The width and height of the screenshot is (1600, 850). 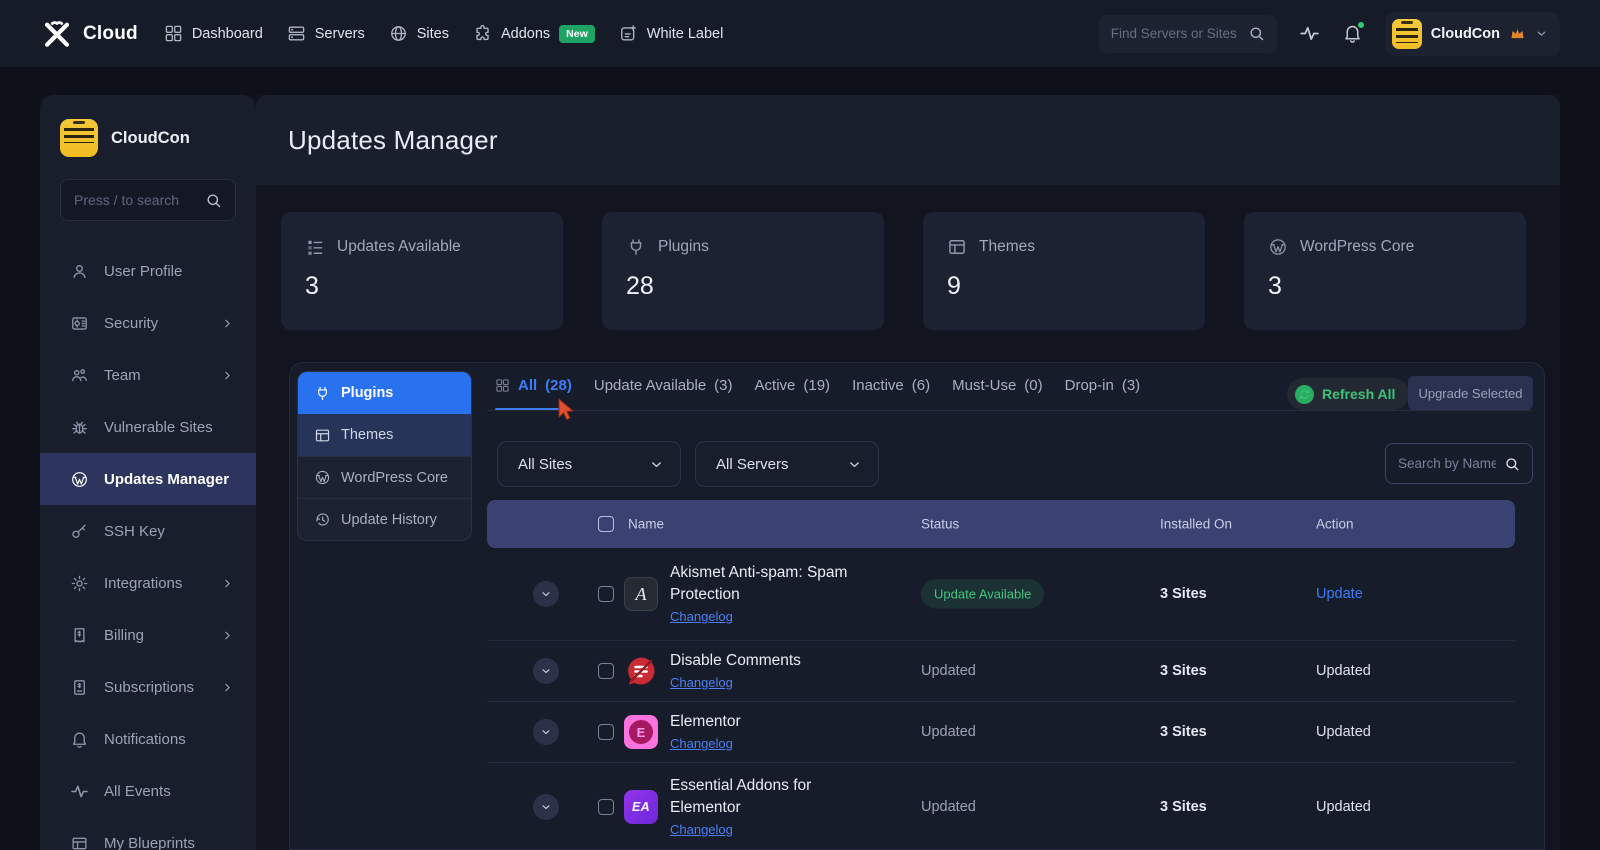 I want to click on filter-tab-must-use: Must-Use (0), so click(x=997, y=385).